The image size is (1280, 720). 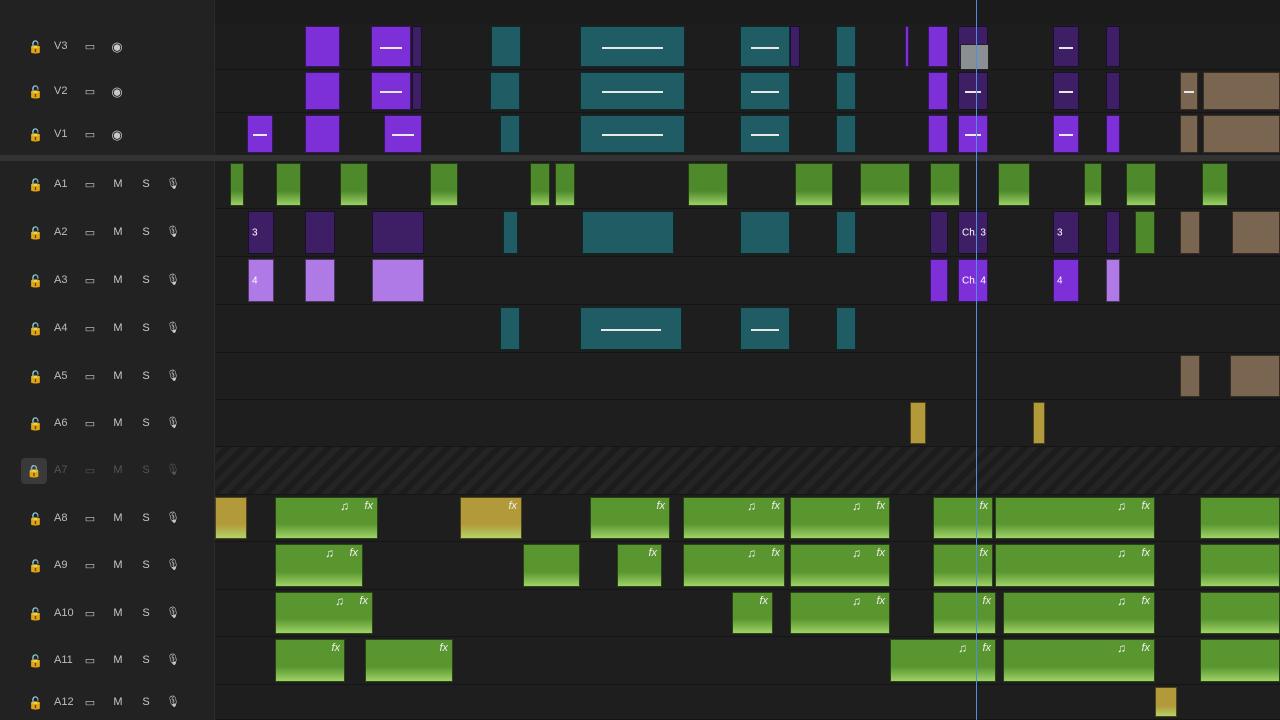 What do you see at coordinates (117, 47) in the screenshot?
I see `eye-icon: ◉` at bounding box center [117, 47].